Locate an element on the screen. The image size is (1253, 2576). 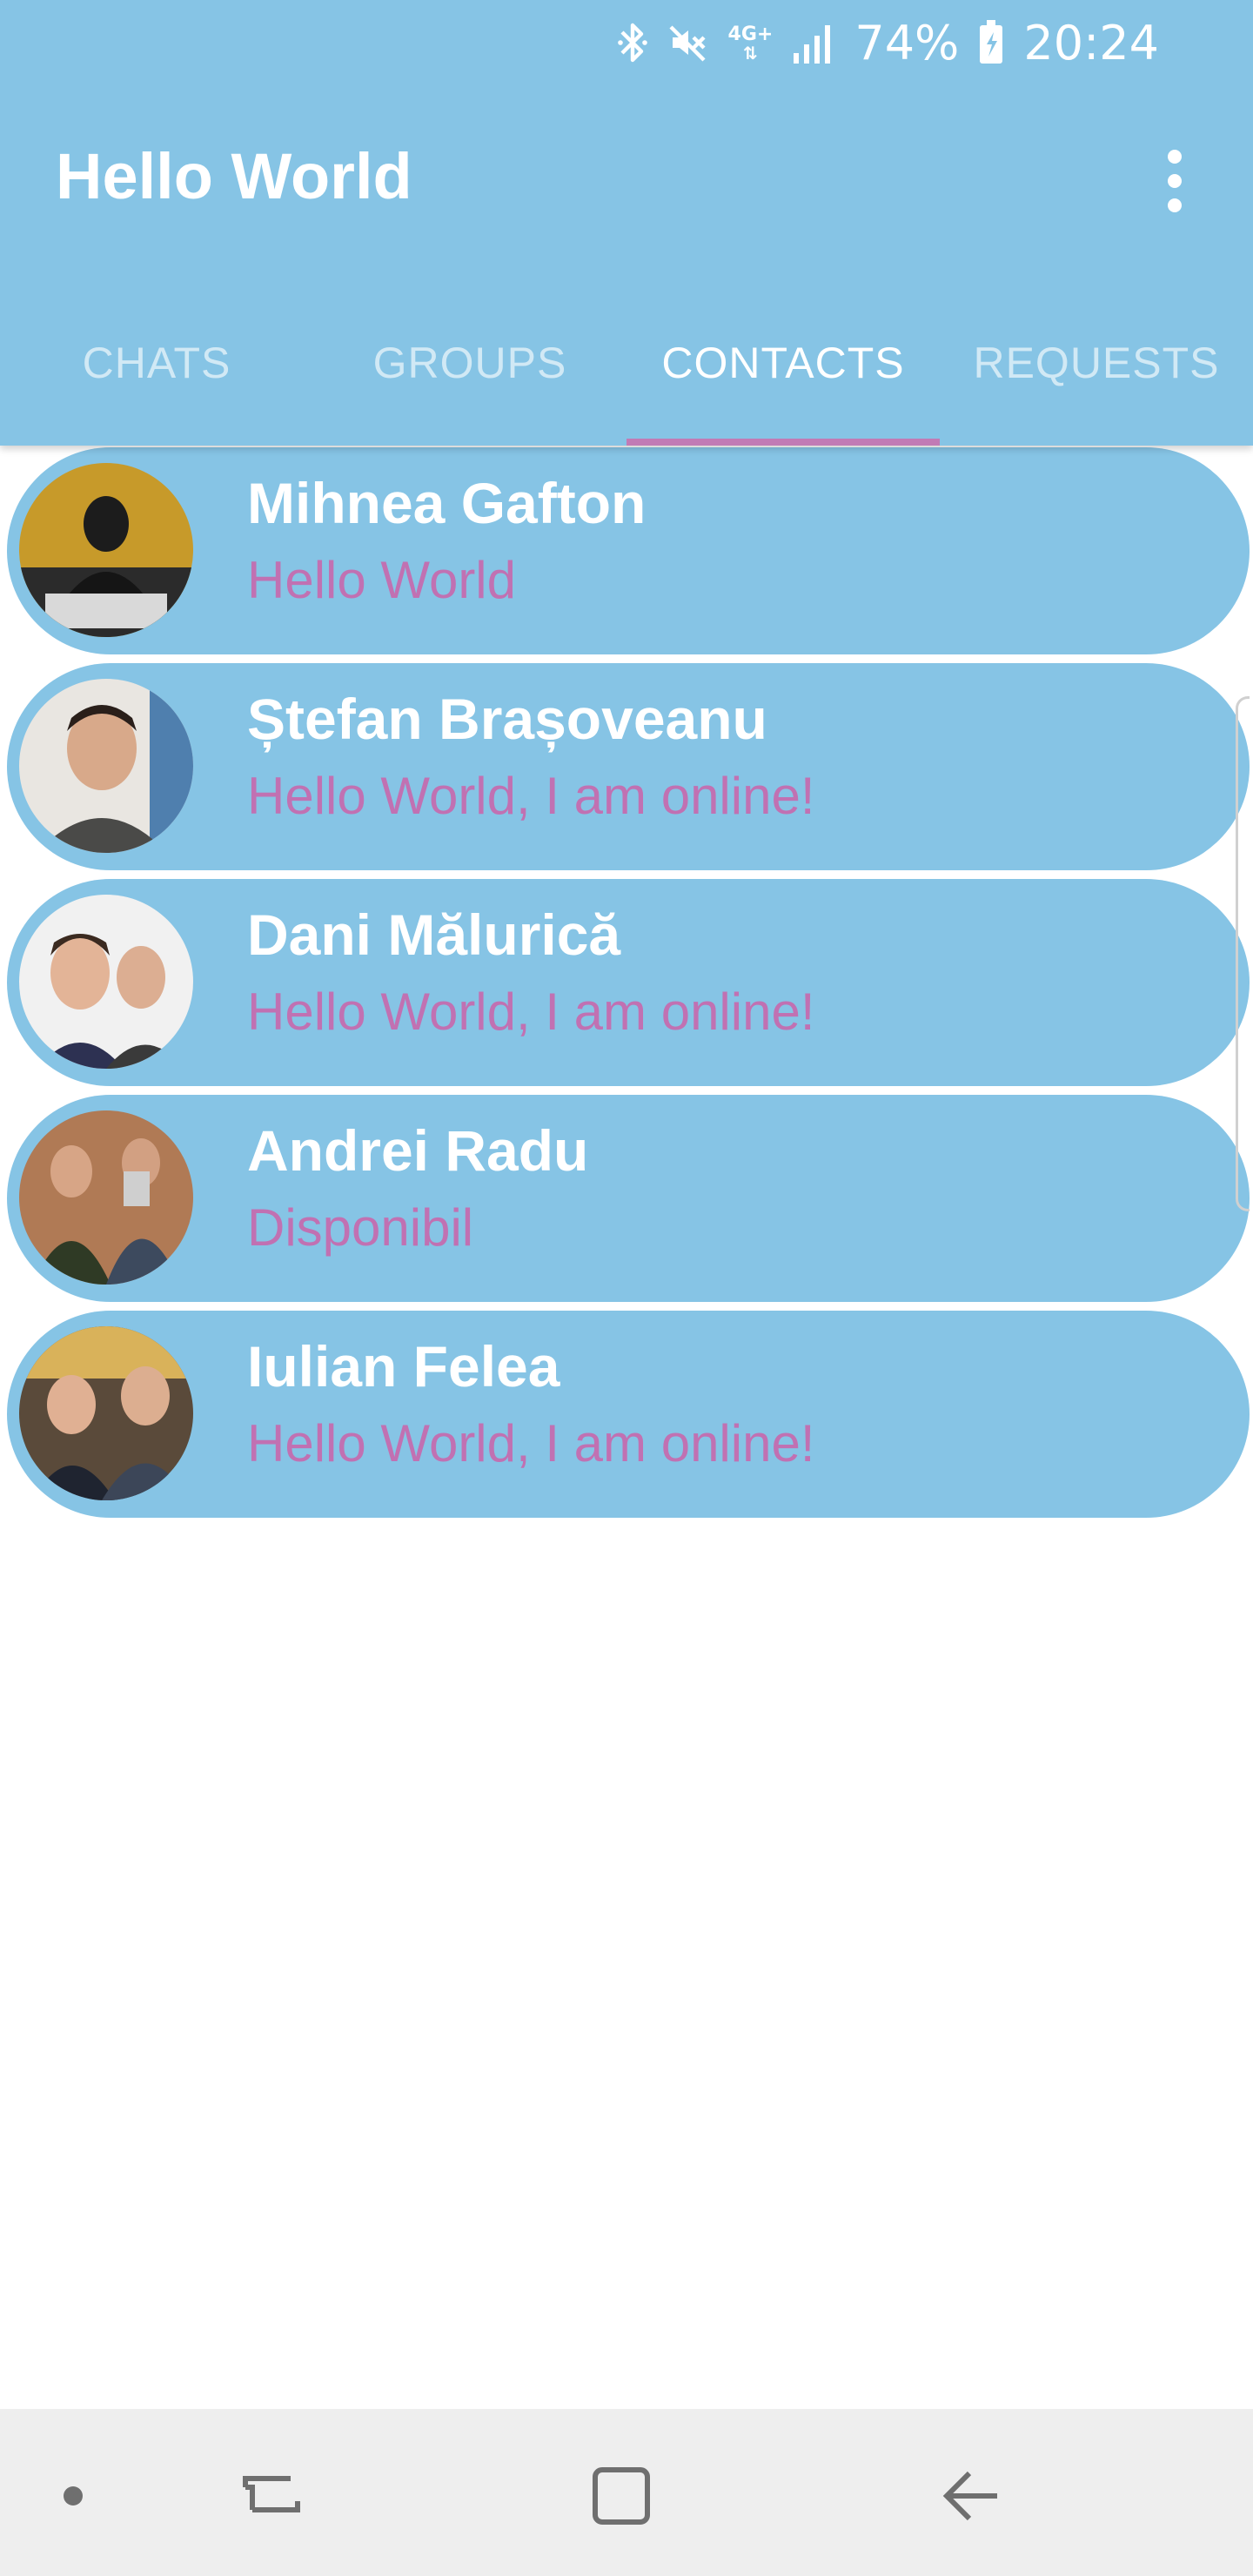
contact-status: Disponibil is located at coordinates (360, 1227).